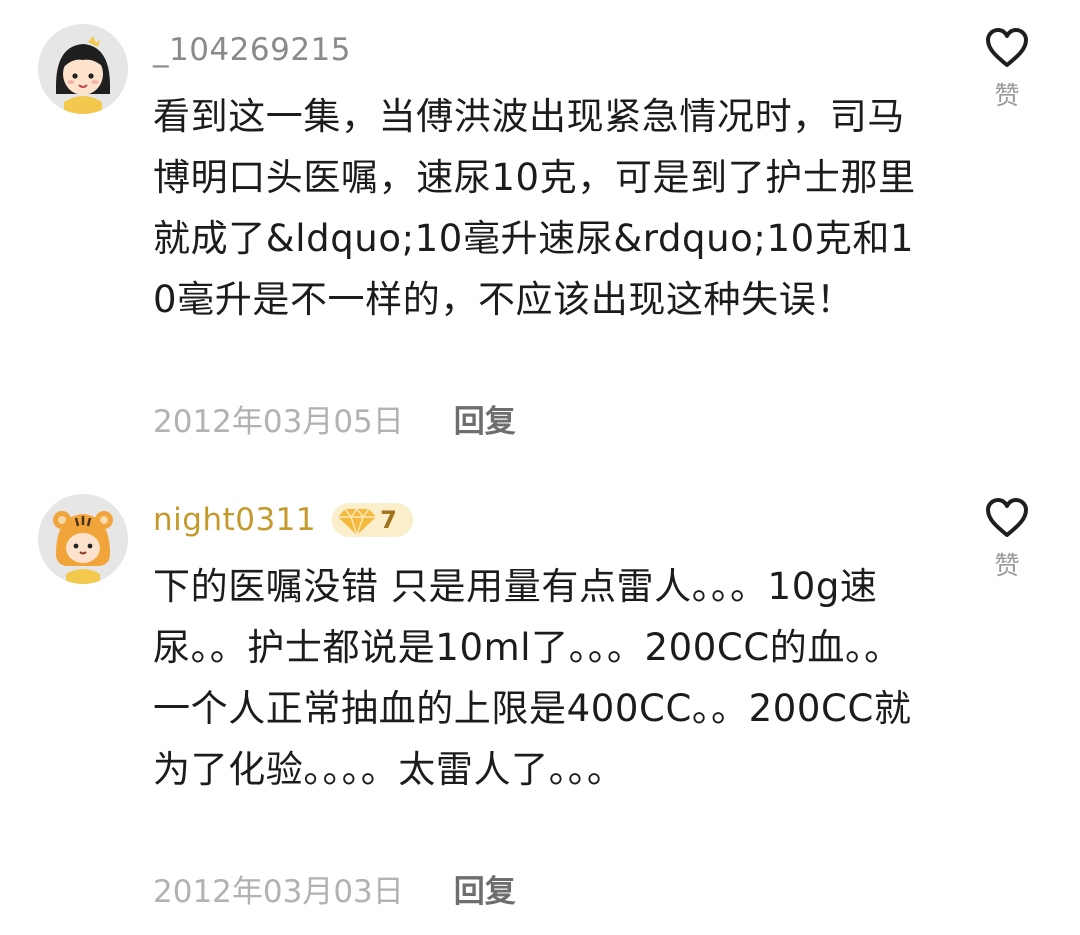  Describe the element at coordinates (234, 520) in the screenshot. I see `username-link: night0311` at that location.